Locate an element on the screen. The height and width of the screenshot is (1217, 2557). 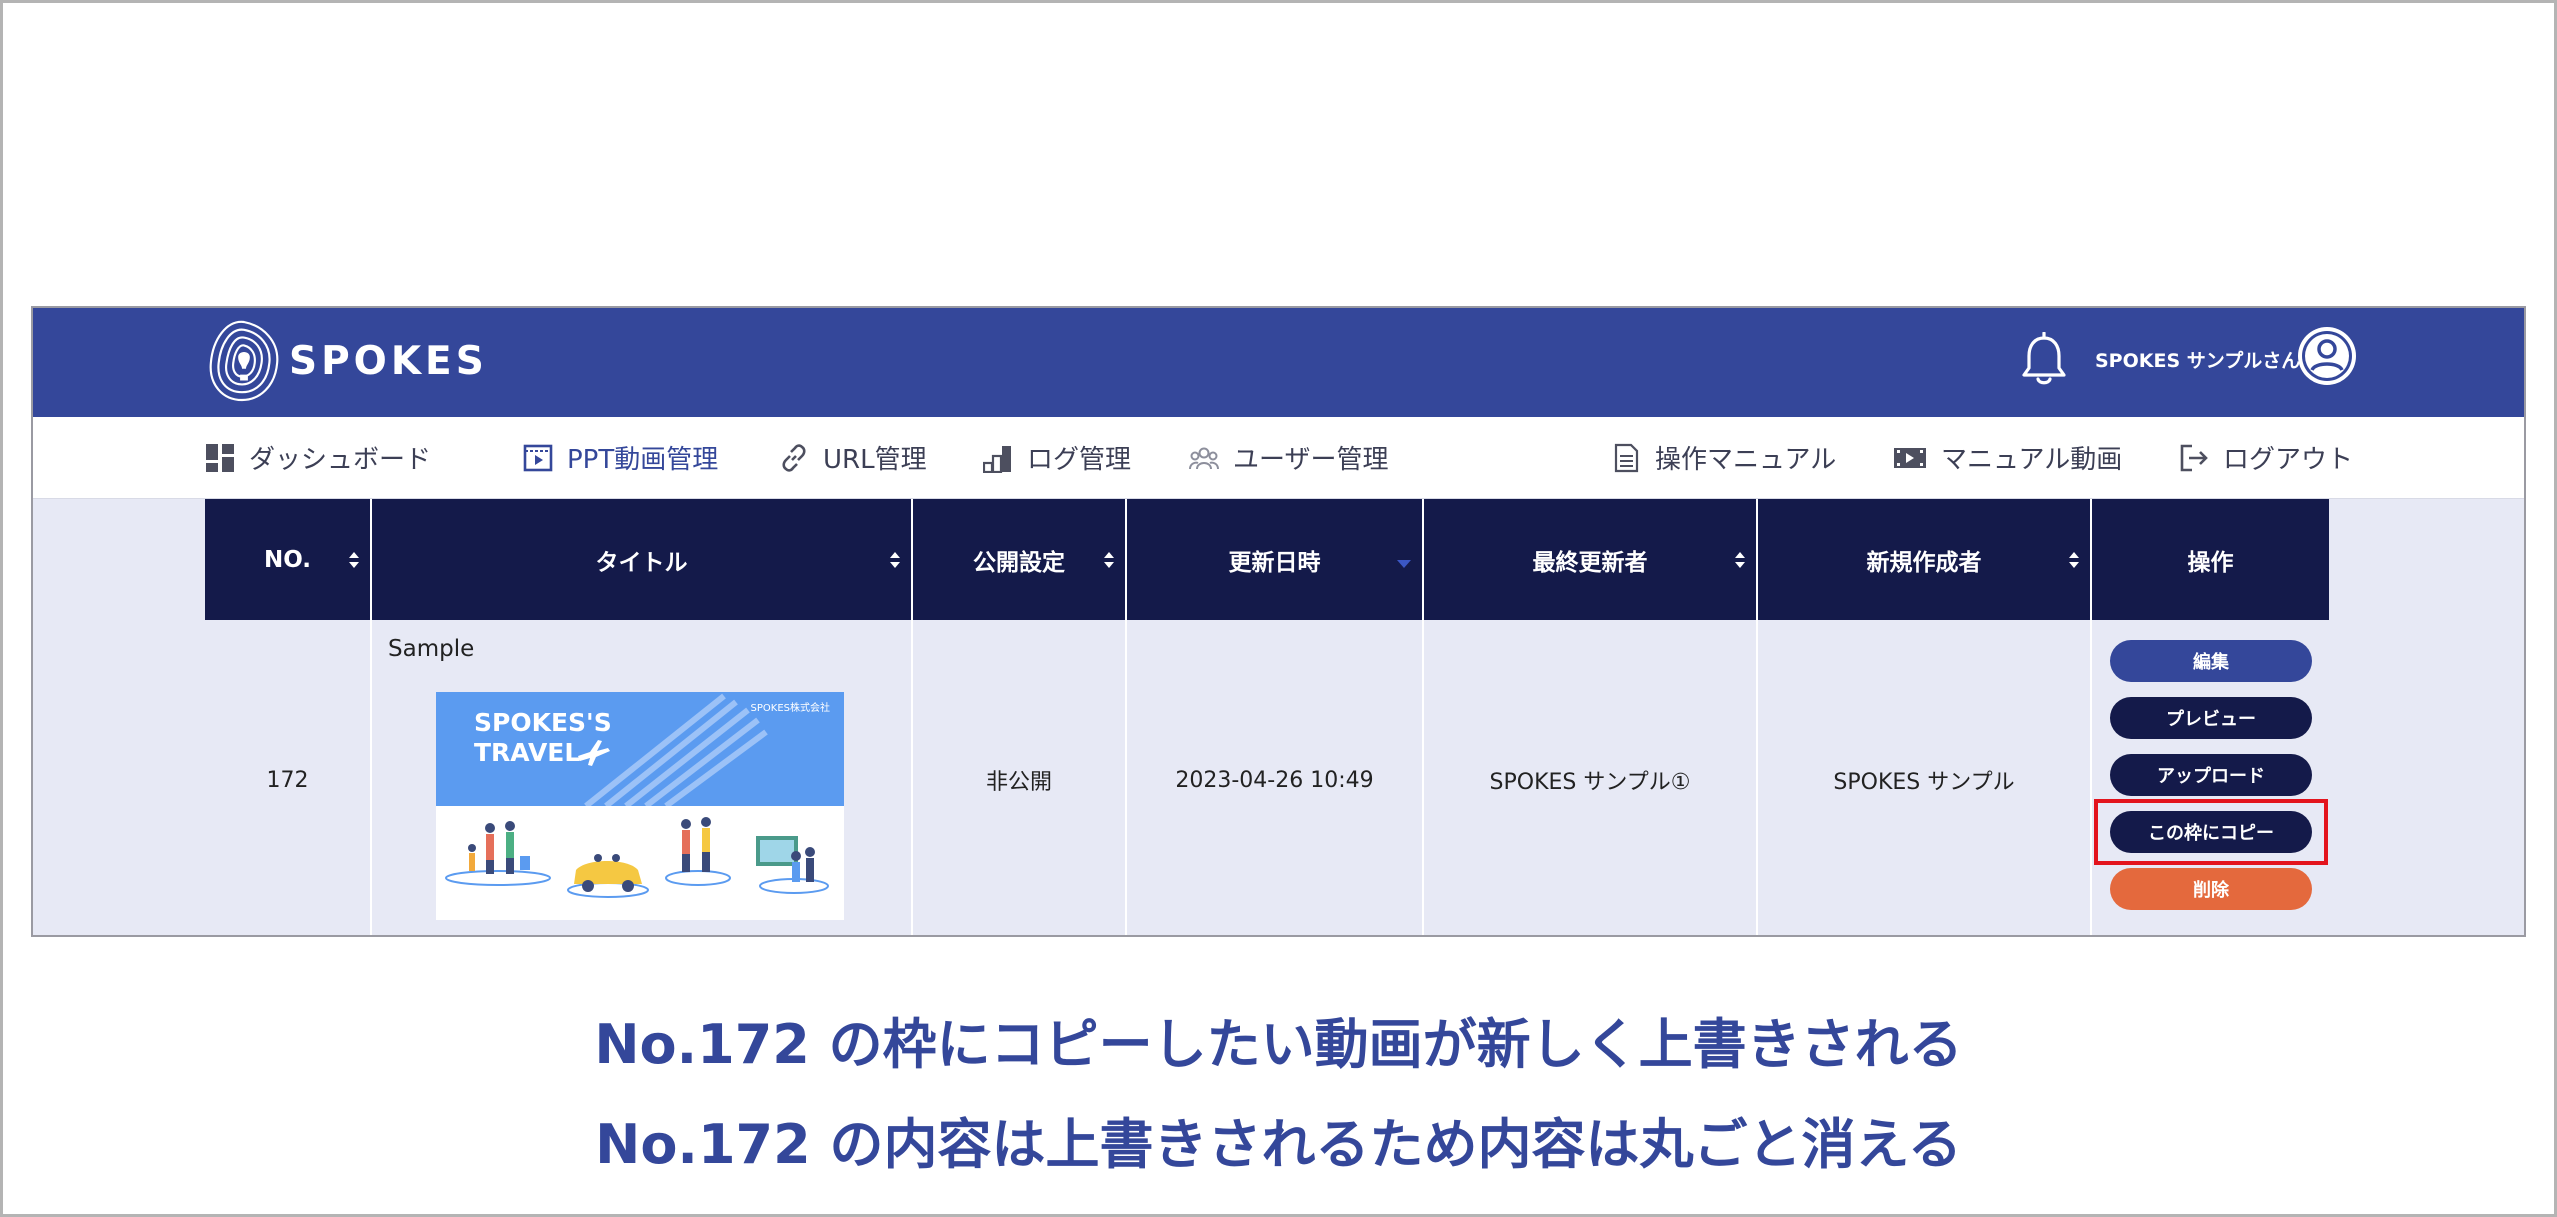
nav-log: ログ管理 is located at coordinates (1057, 457).